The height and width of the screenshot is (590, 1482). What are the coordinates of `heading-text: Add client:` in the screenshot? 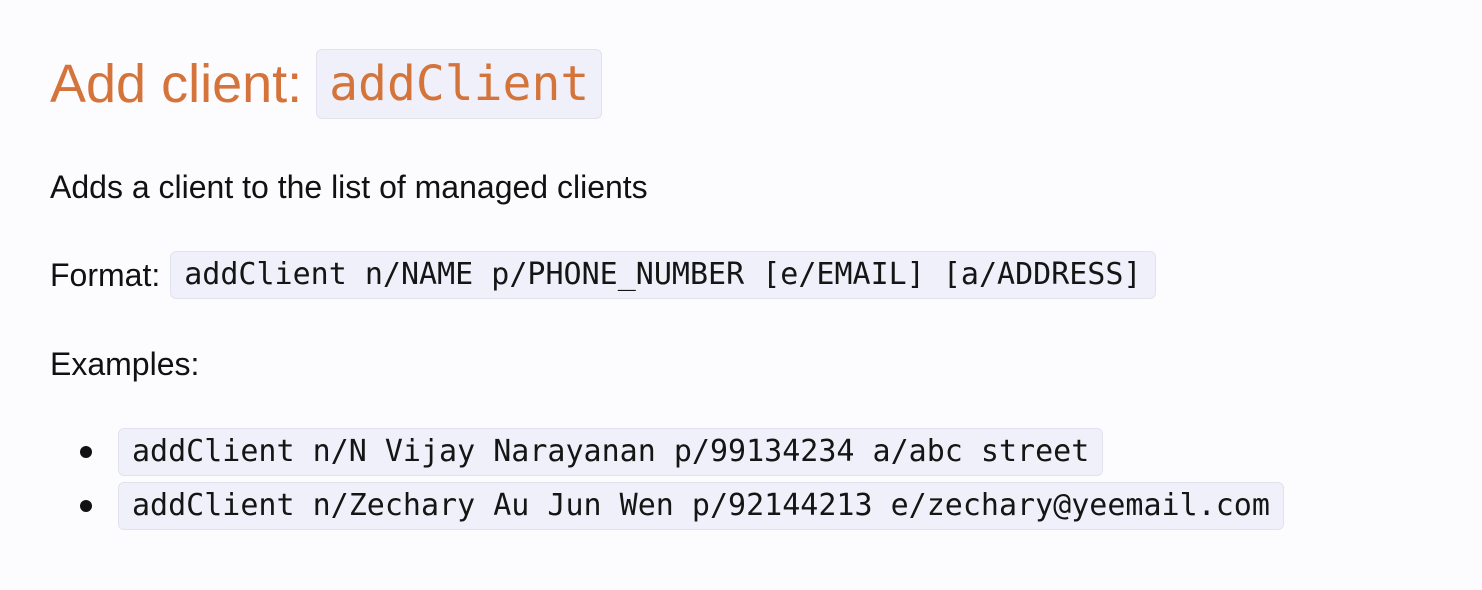 It's located at (176, 84).